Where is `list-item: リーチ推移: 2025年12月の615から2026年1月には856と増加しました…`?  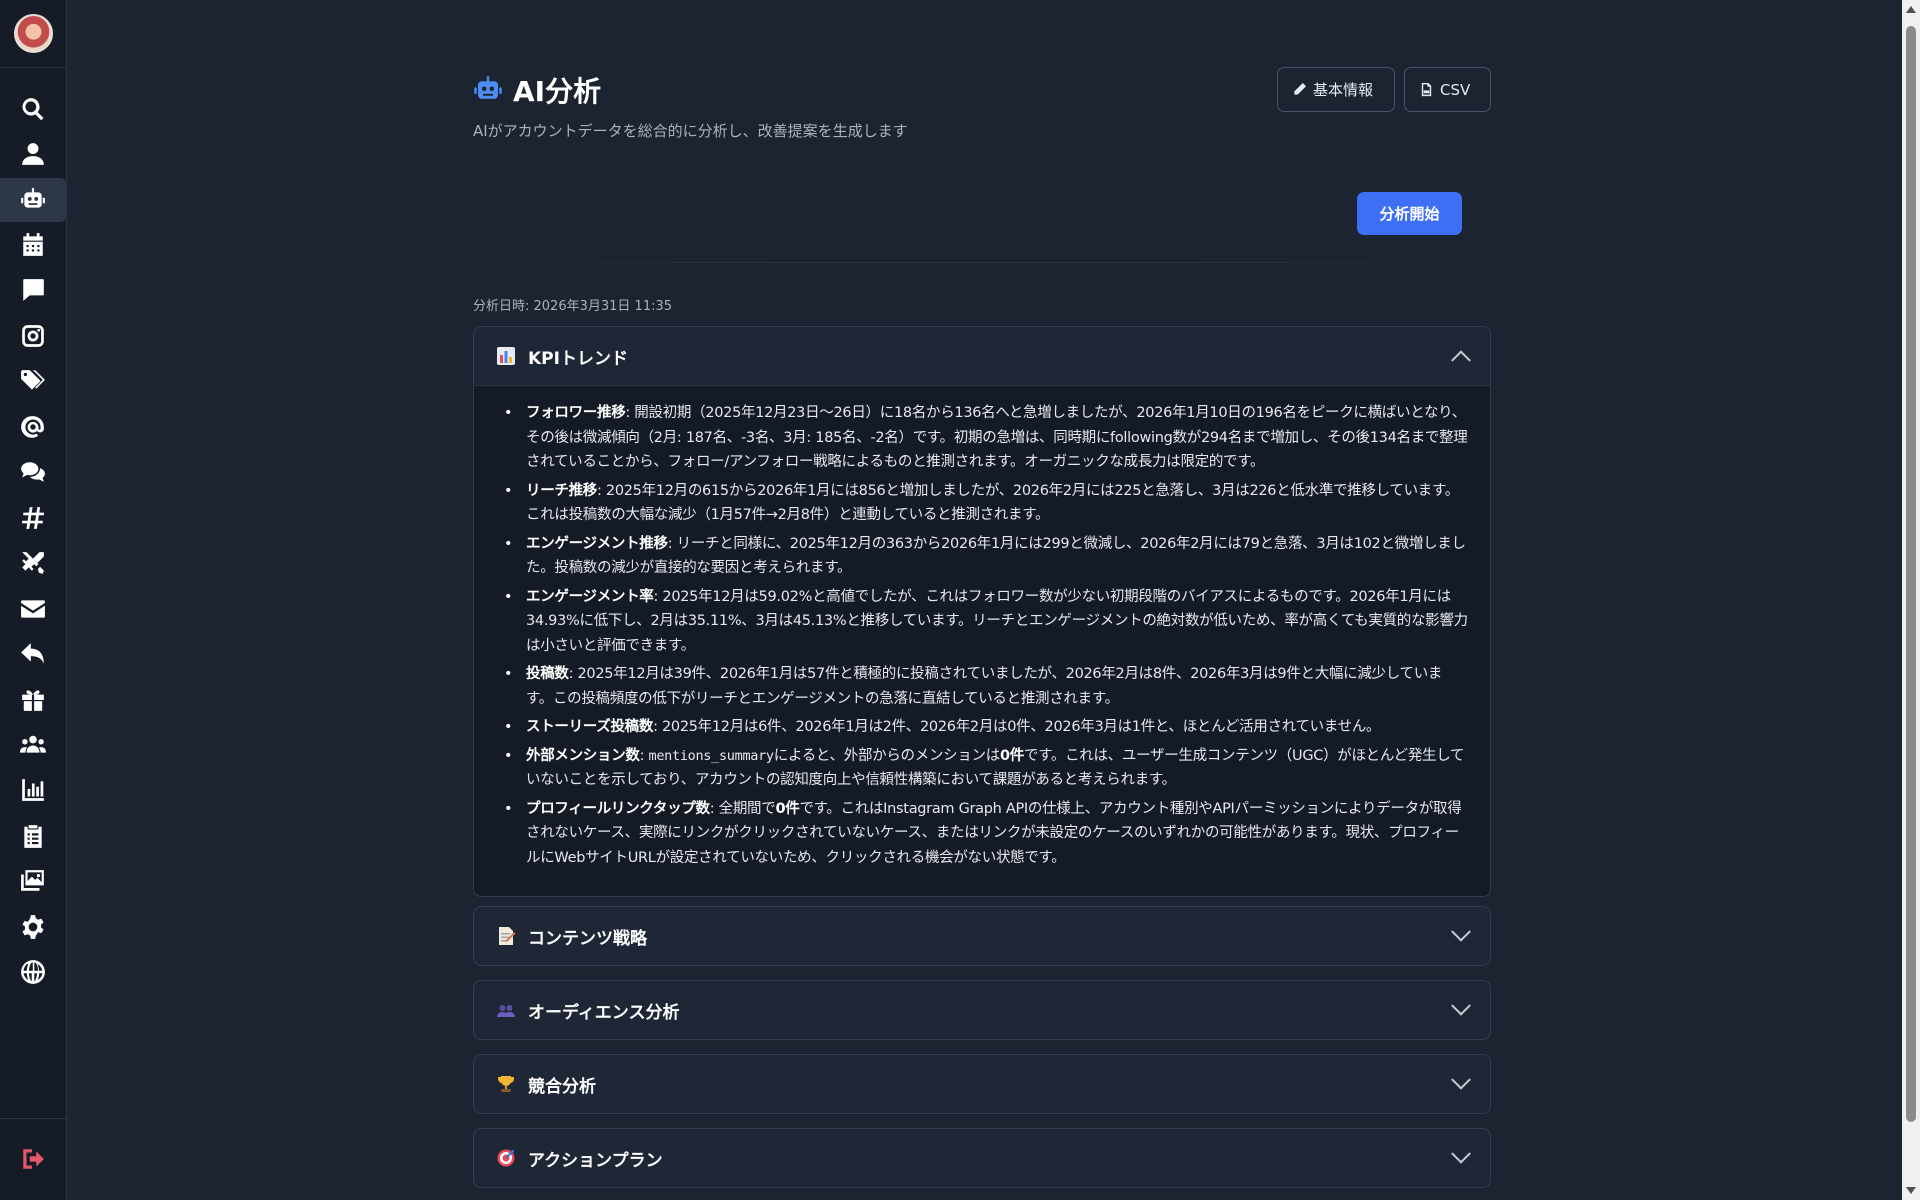 list-item: リーチ推移: 2025年12月の615から2026年1月には856と増加しました… is located at coordinates (985, 503).